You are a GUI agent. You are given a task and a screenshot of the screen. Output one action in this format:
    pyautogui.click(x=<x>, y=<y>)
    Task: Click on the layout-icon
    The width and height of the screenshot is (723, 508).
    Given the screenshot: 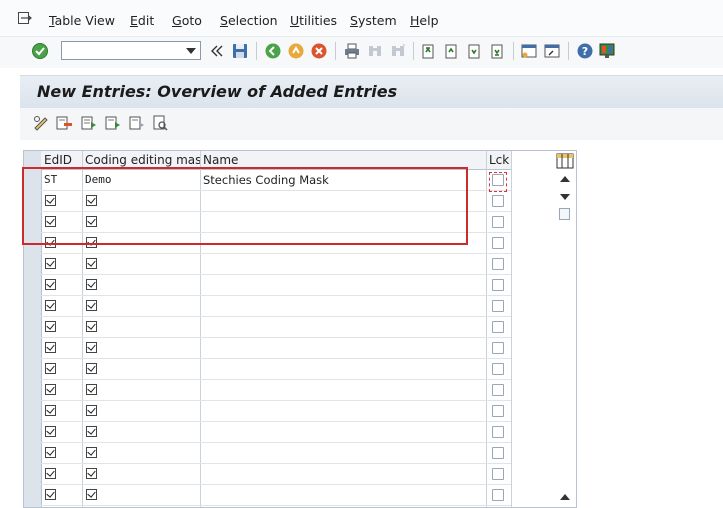 What is the action you would take?
    pyautogui.click(x=607, y=51)
    